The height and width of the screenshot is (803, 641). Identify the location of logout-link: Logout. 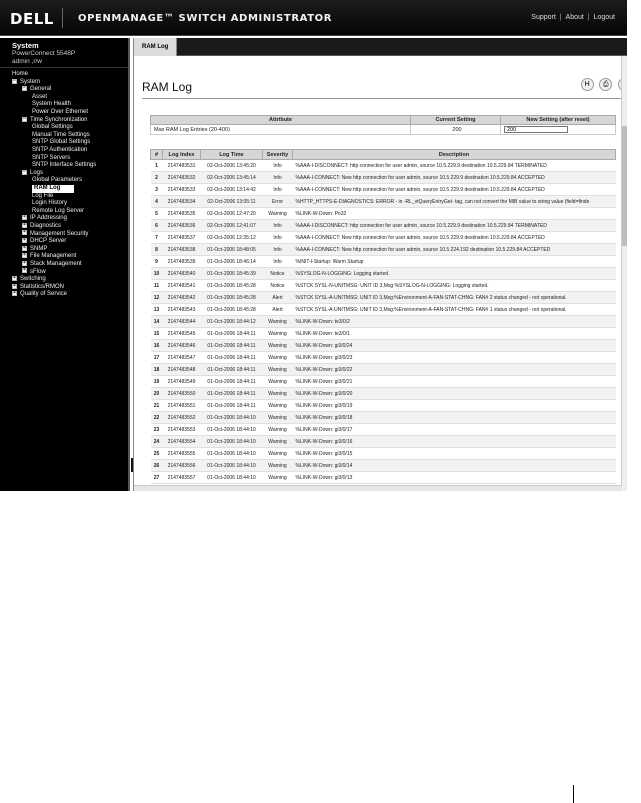
(604, 17).